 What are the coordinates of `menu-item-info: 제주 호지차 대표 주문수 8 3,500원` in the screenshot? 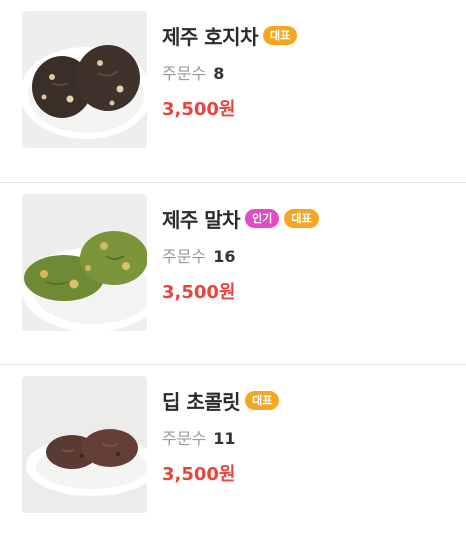 It's located at (230, 71).